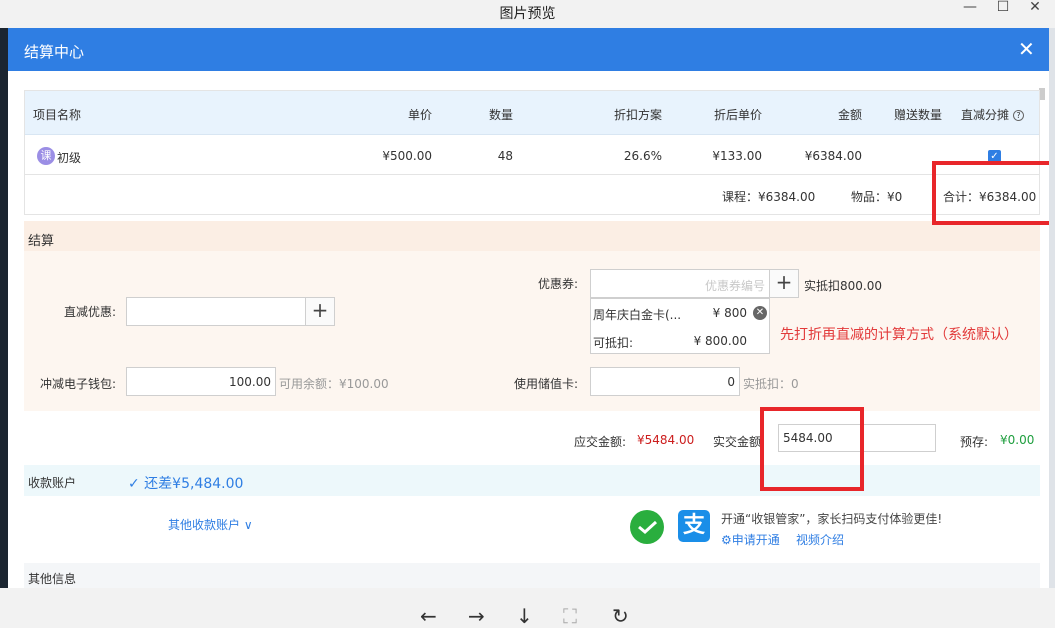  I want to click on item-amount: ¥6384.00, so click(833, 156).